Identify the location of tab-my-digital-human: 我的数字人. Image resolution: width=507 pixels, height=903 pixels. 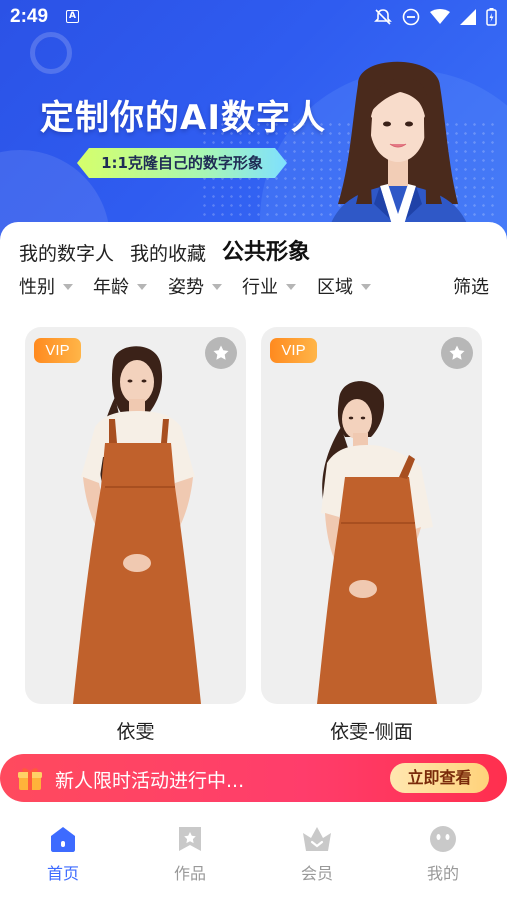
(66, 252).